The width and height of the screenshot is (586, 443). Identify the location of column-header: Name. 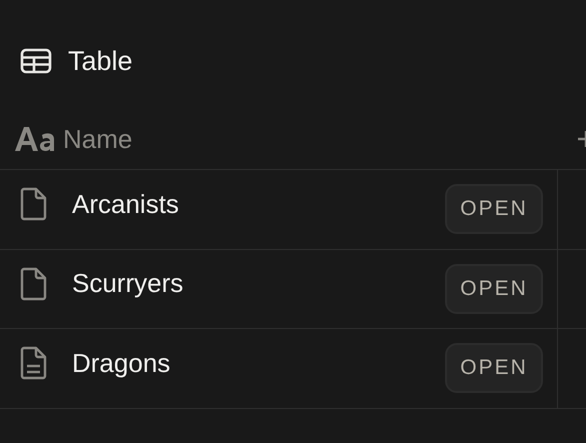
(97, 139).